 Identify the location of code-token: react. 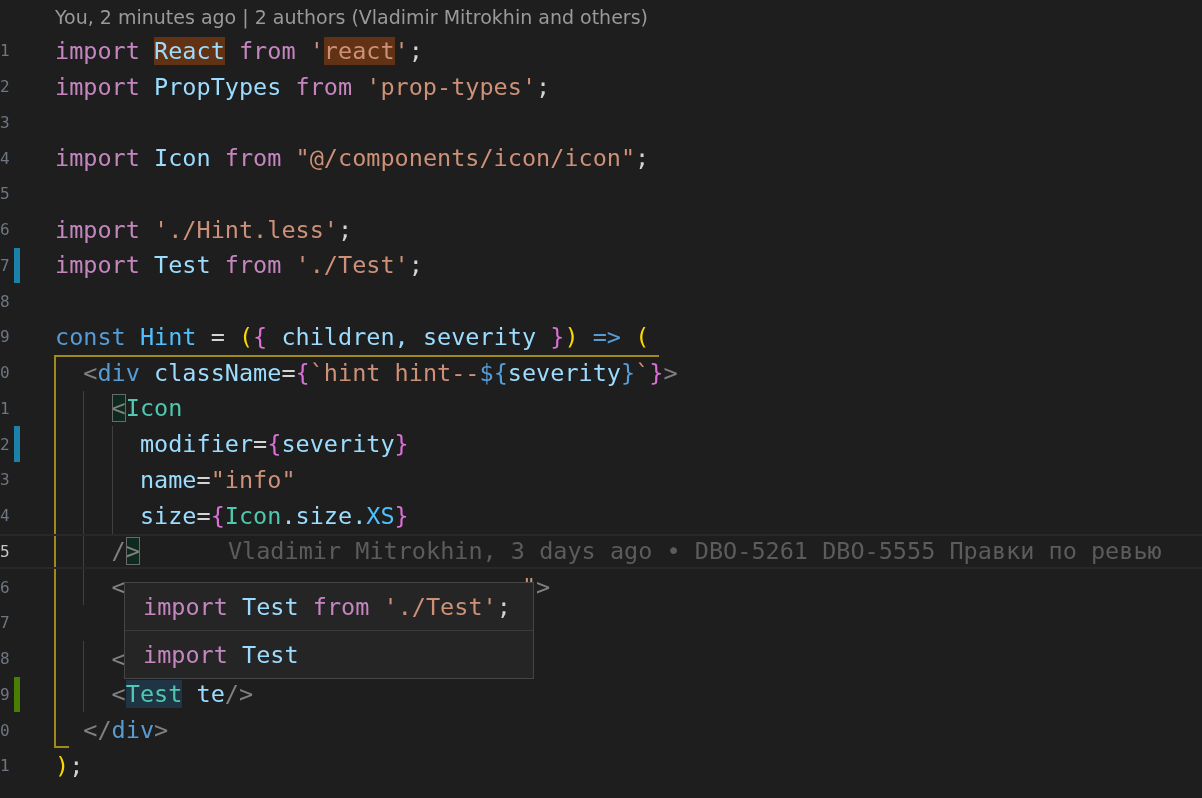
(359, 50).